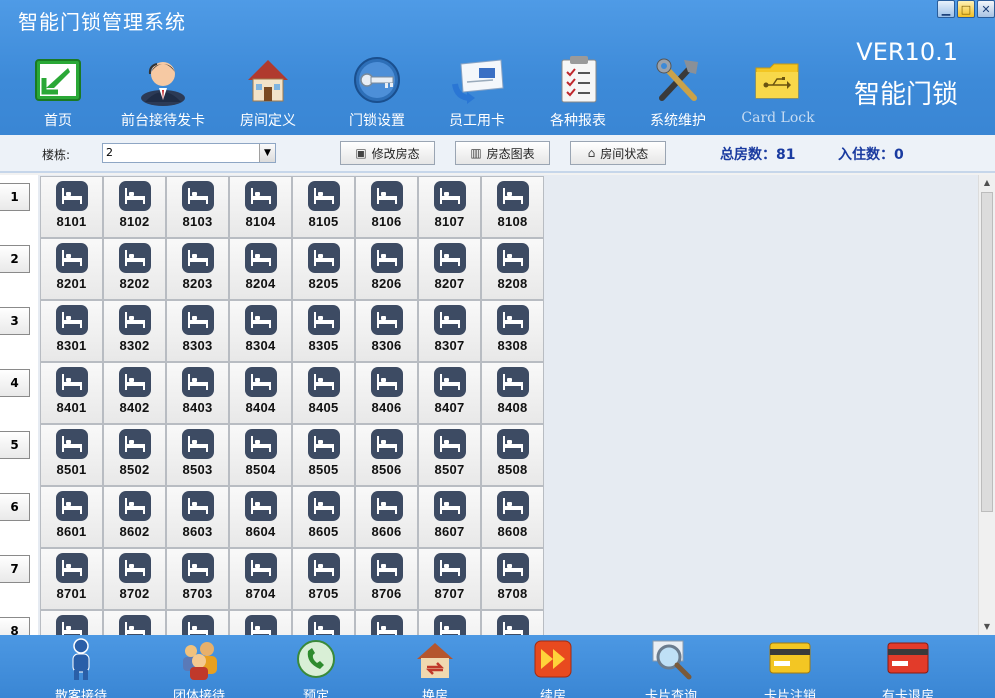 This screenshot has height=698, width=995. What do you see at coordinates (134, 579) in the screenshot?
I see `room-cell: 8702` at bounding box center [134, 579].